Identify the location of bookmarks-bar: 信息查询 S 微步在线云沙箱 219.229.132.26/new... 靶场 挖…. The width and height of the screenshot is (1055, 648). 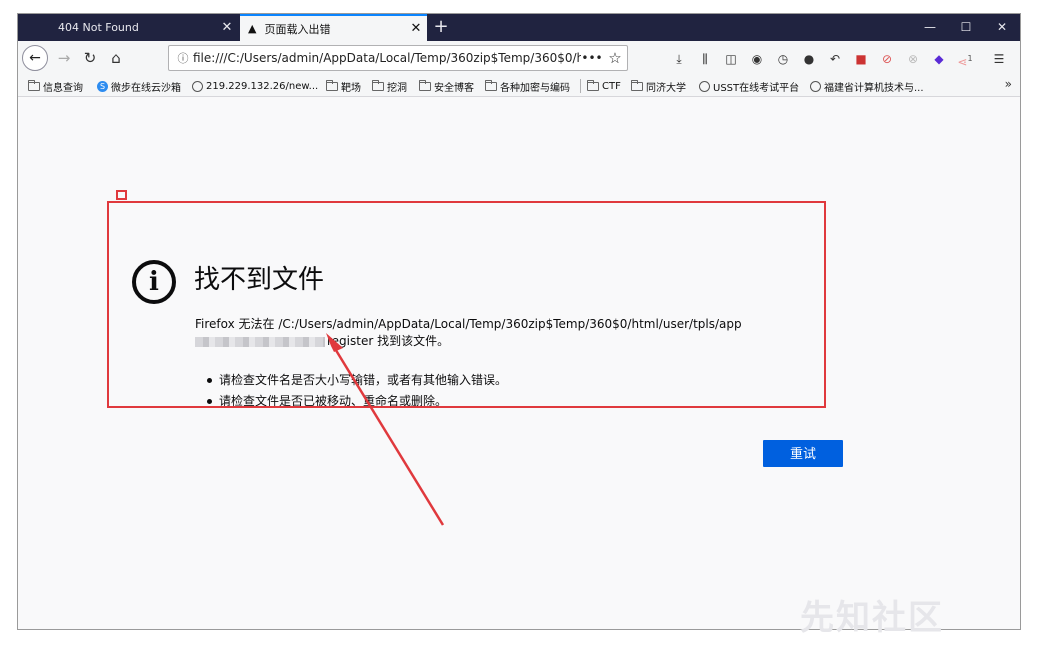
(519, 86).